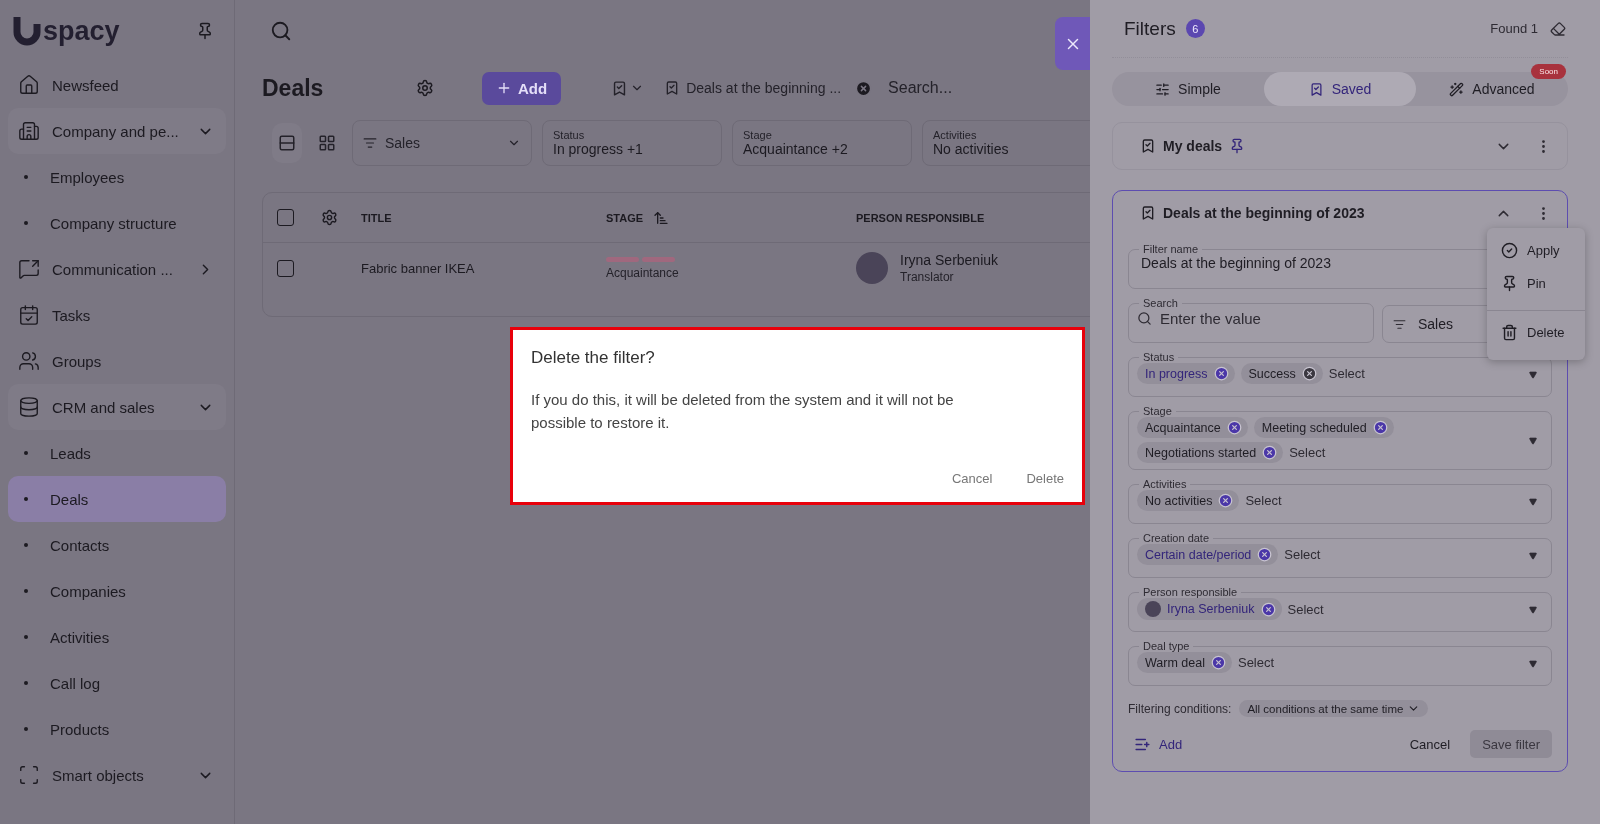 Image resolution: width=1600 pixels, height=824 pixels. I want to click on search-input: Enter the value, so click(1247, 318).